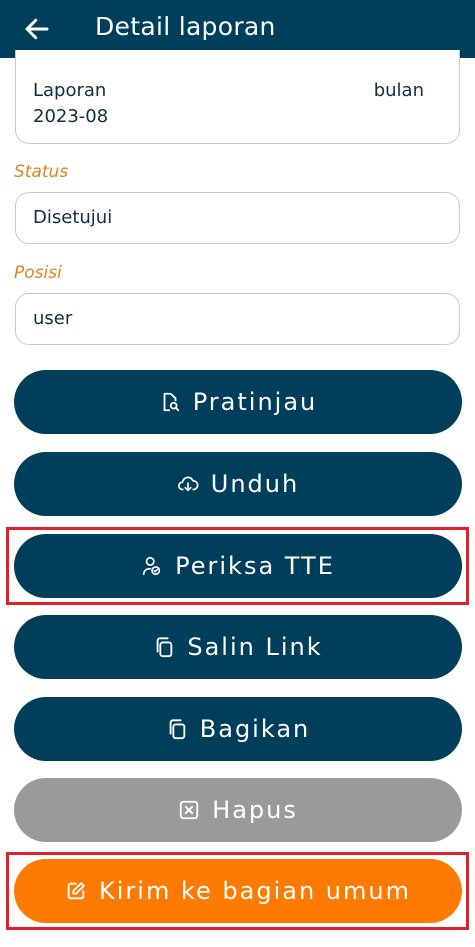 This screenshot has height=947, width=475. Describe the element at coordinates (37, 29) in the screenshot. I see `arrow-left-icon` at that location.